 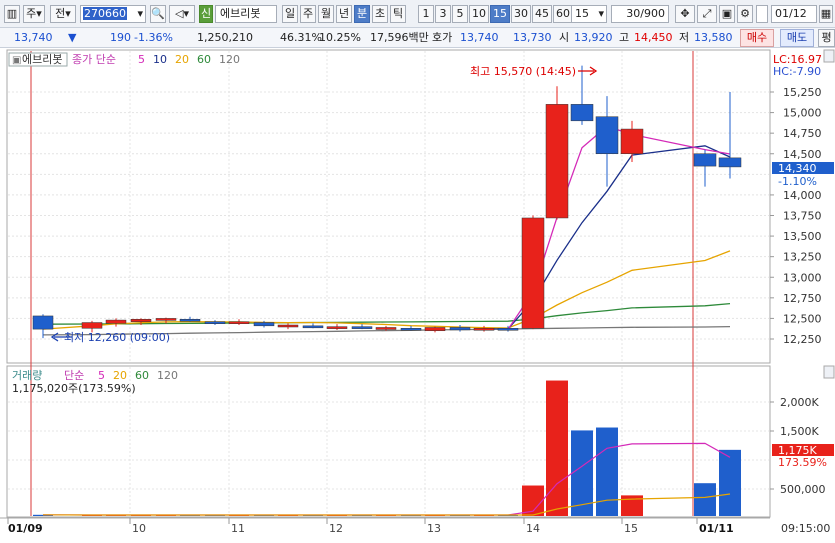 What do you see at coordinates (685, 14) in the screenshot?
I see `tools-icon: ✥` at bounding box center [685, 14].